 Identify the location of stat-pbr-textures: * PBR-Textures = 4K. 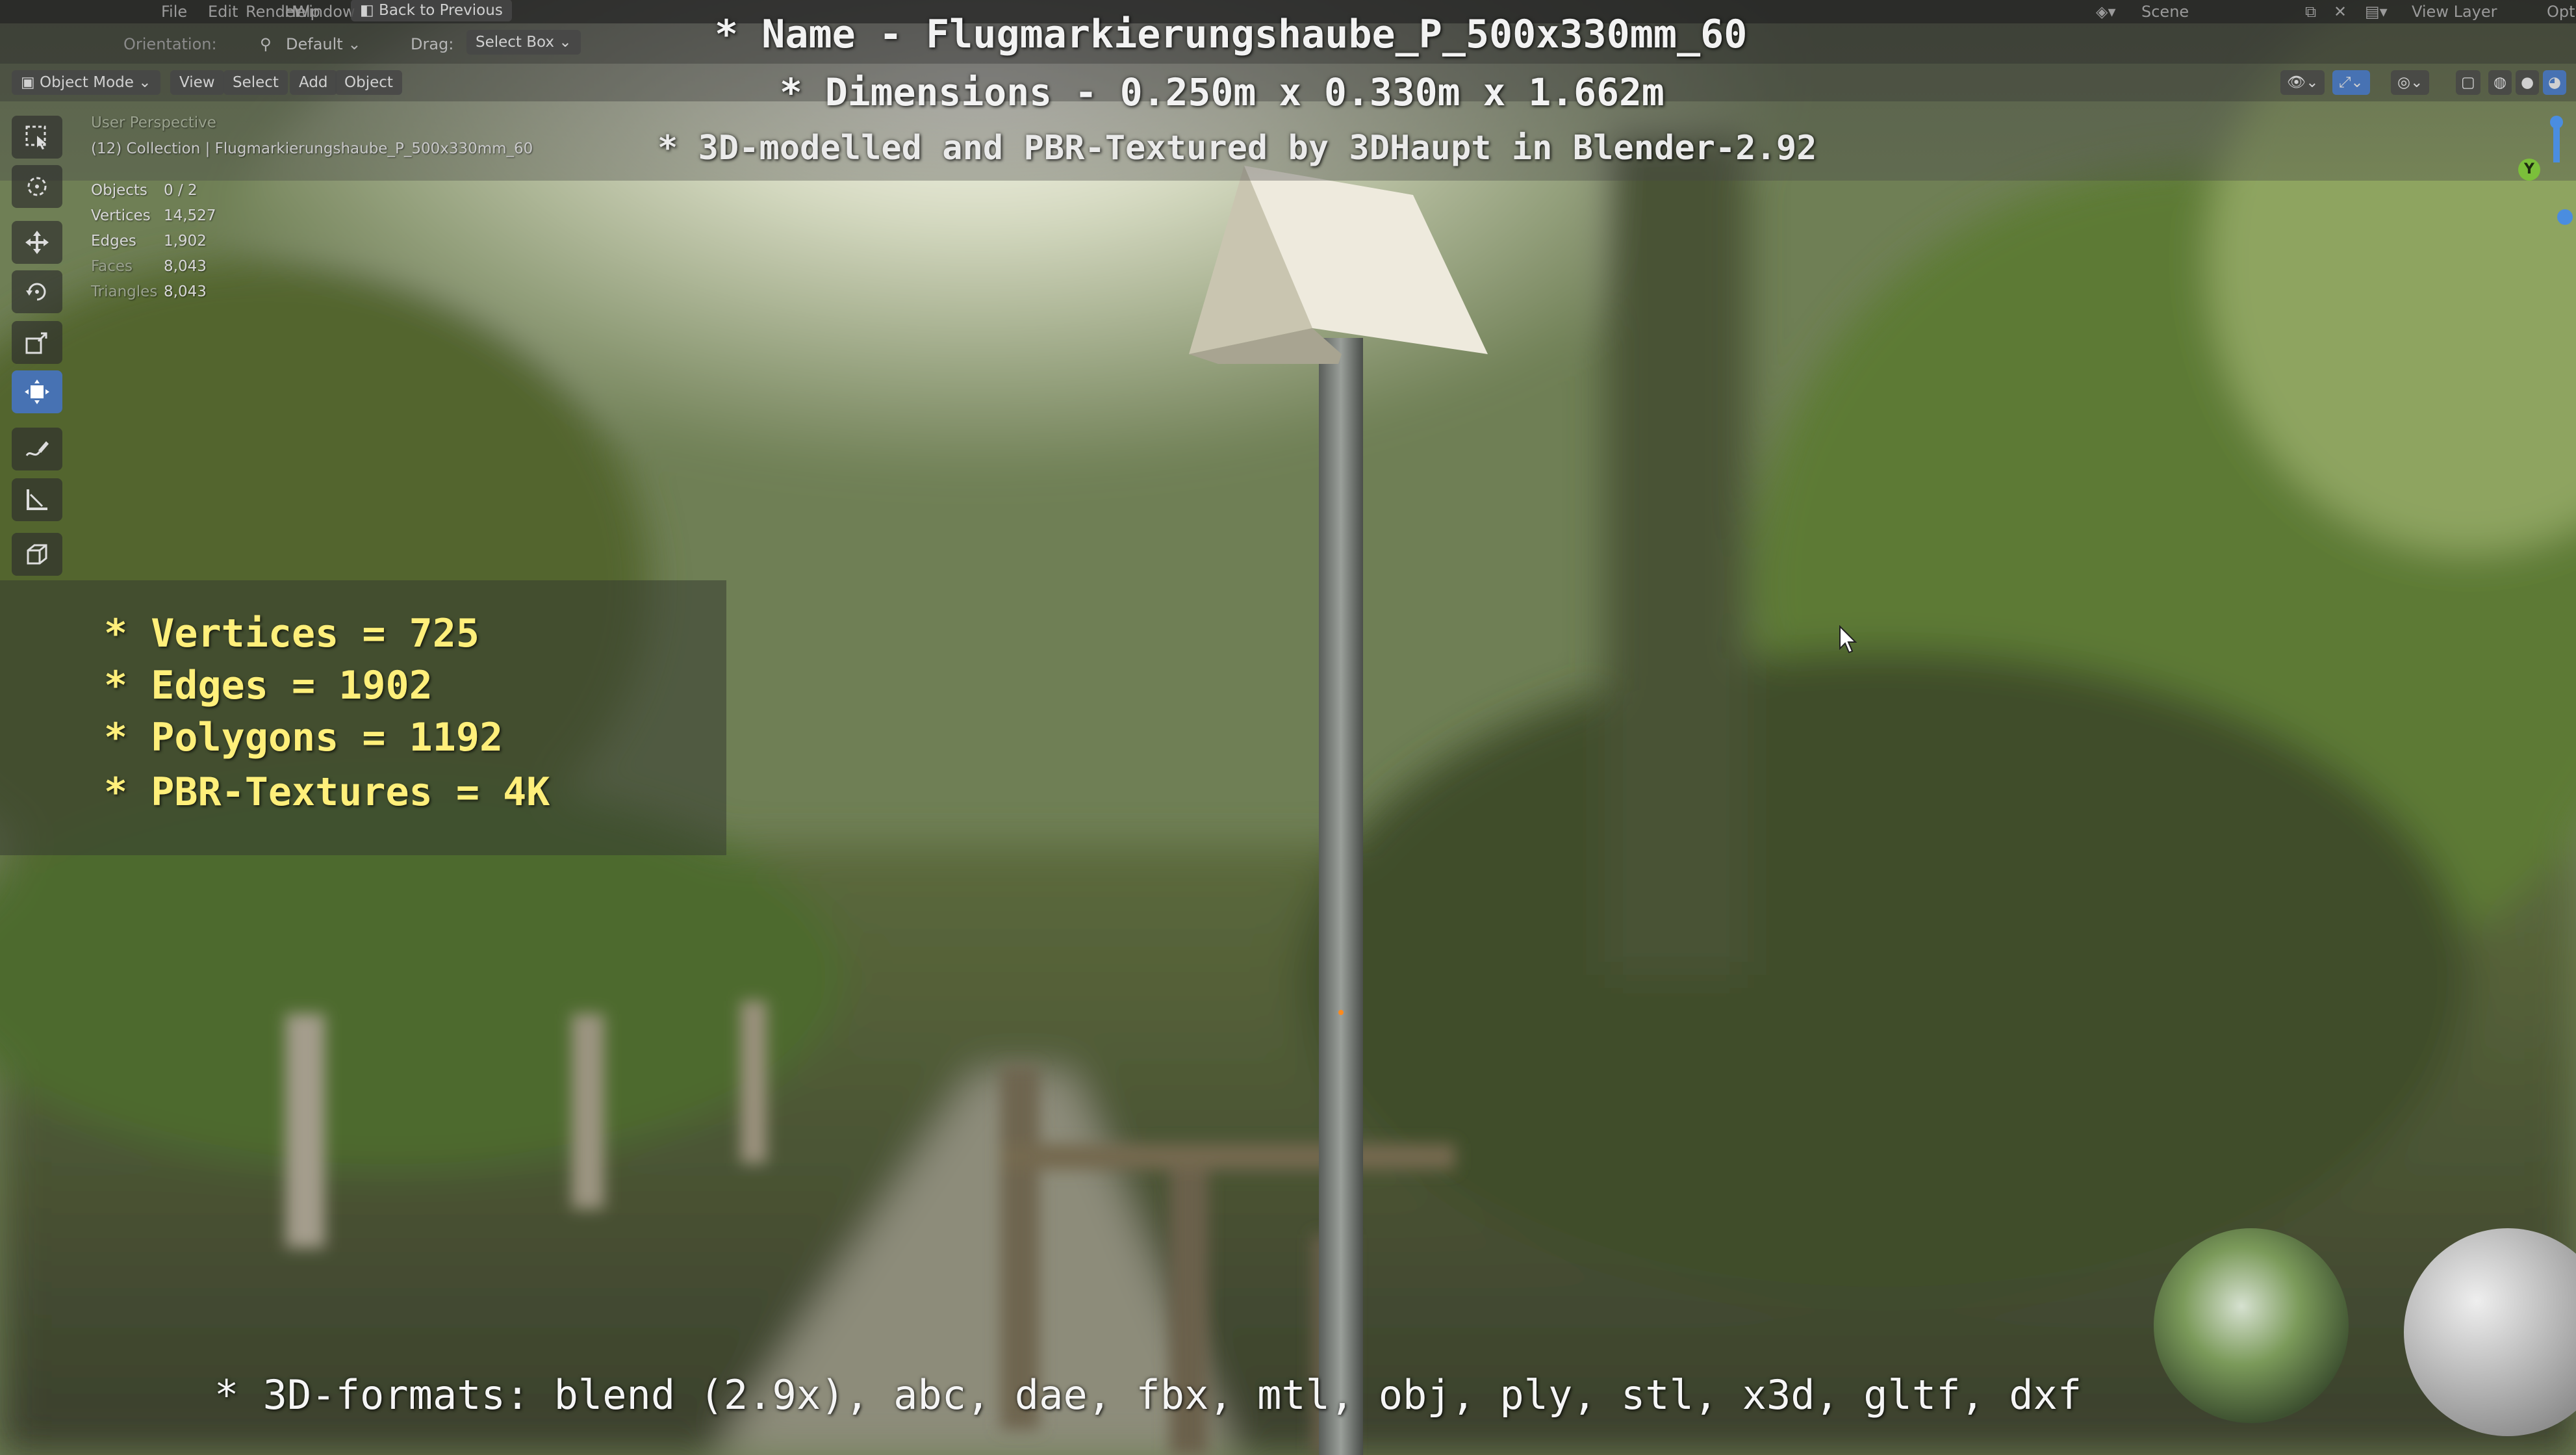
(327, 792).